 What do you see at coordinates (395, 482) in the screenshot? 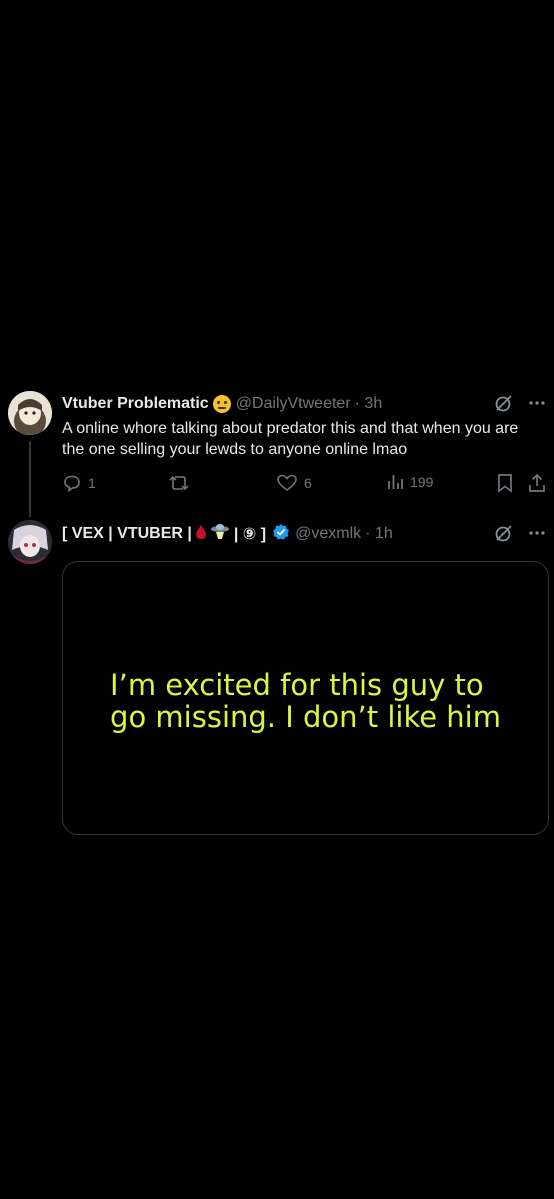
I see `views-icon` at bounding box center [395, 482].